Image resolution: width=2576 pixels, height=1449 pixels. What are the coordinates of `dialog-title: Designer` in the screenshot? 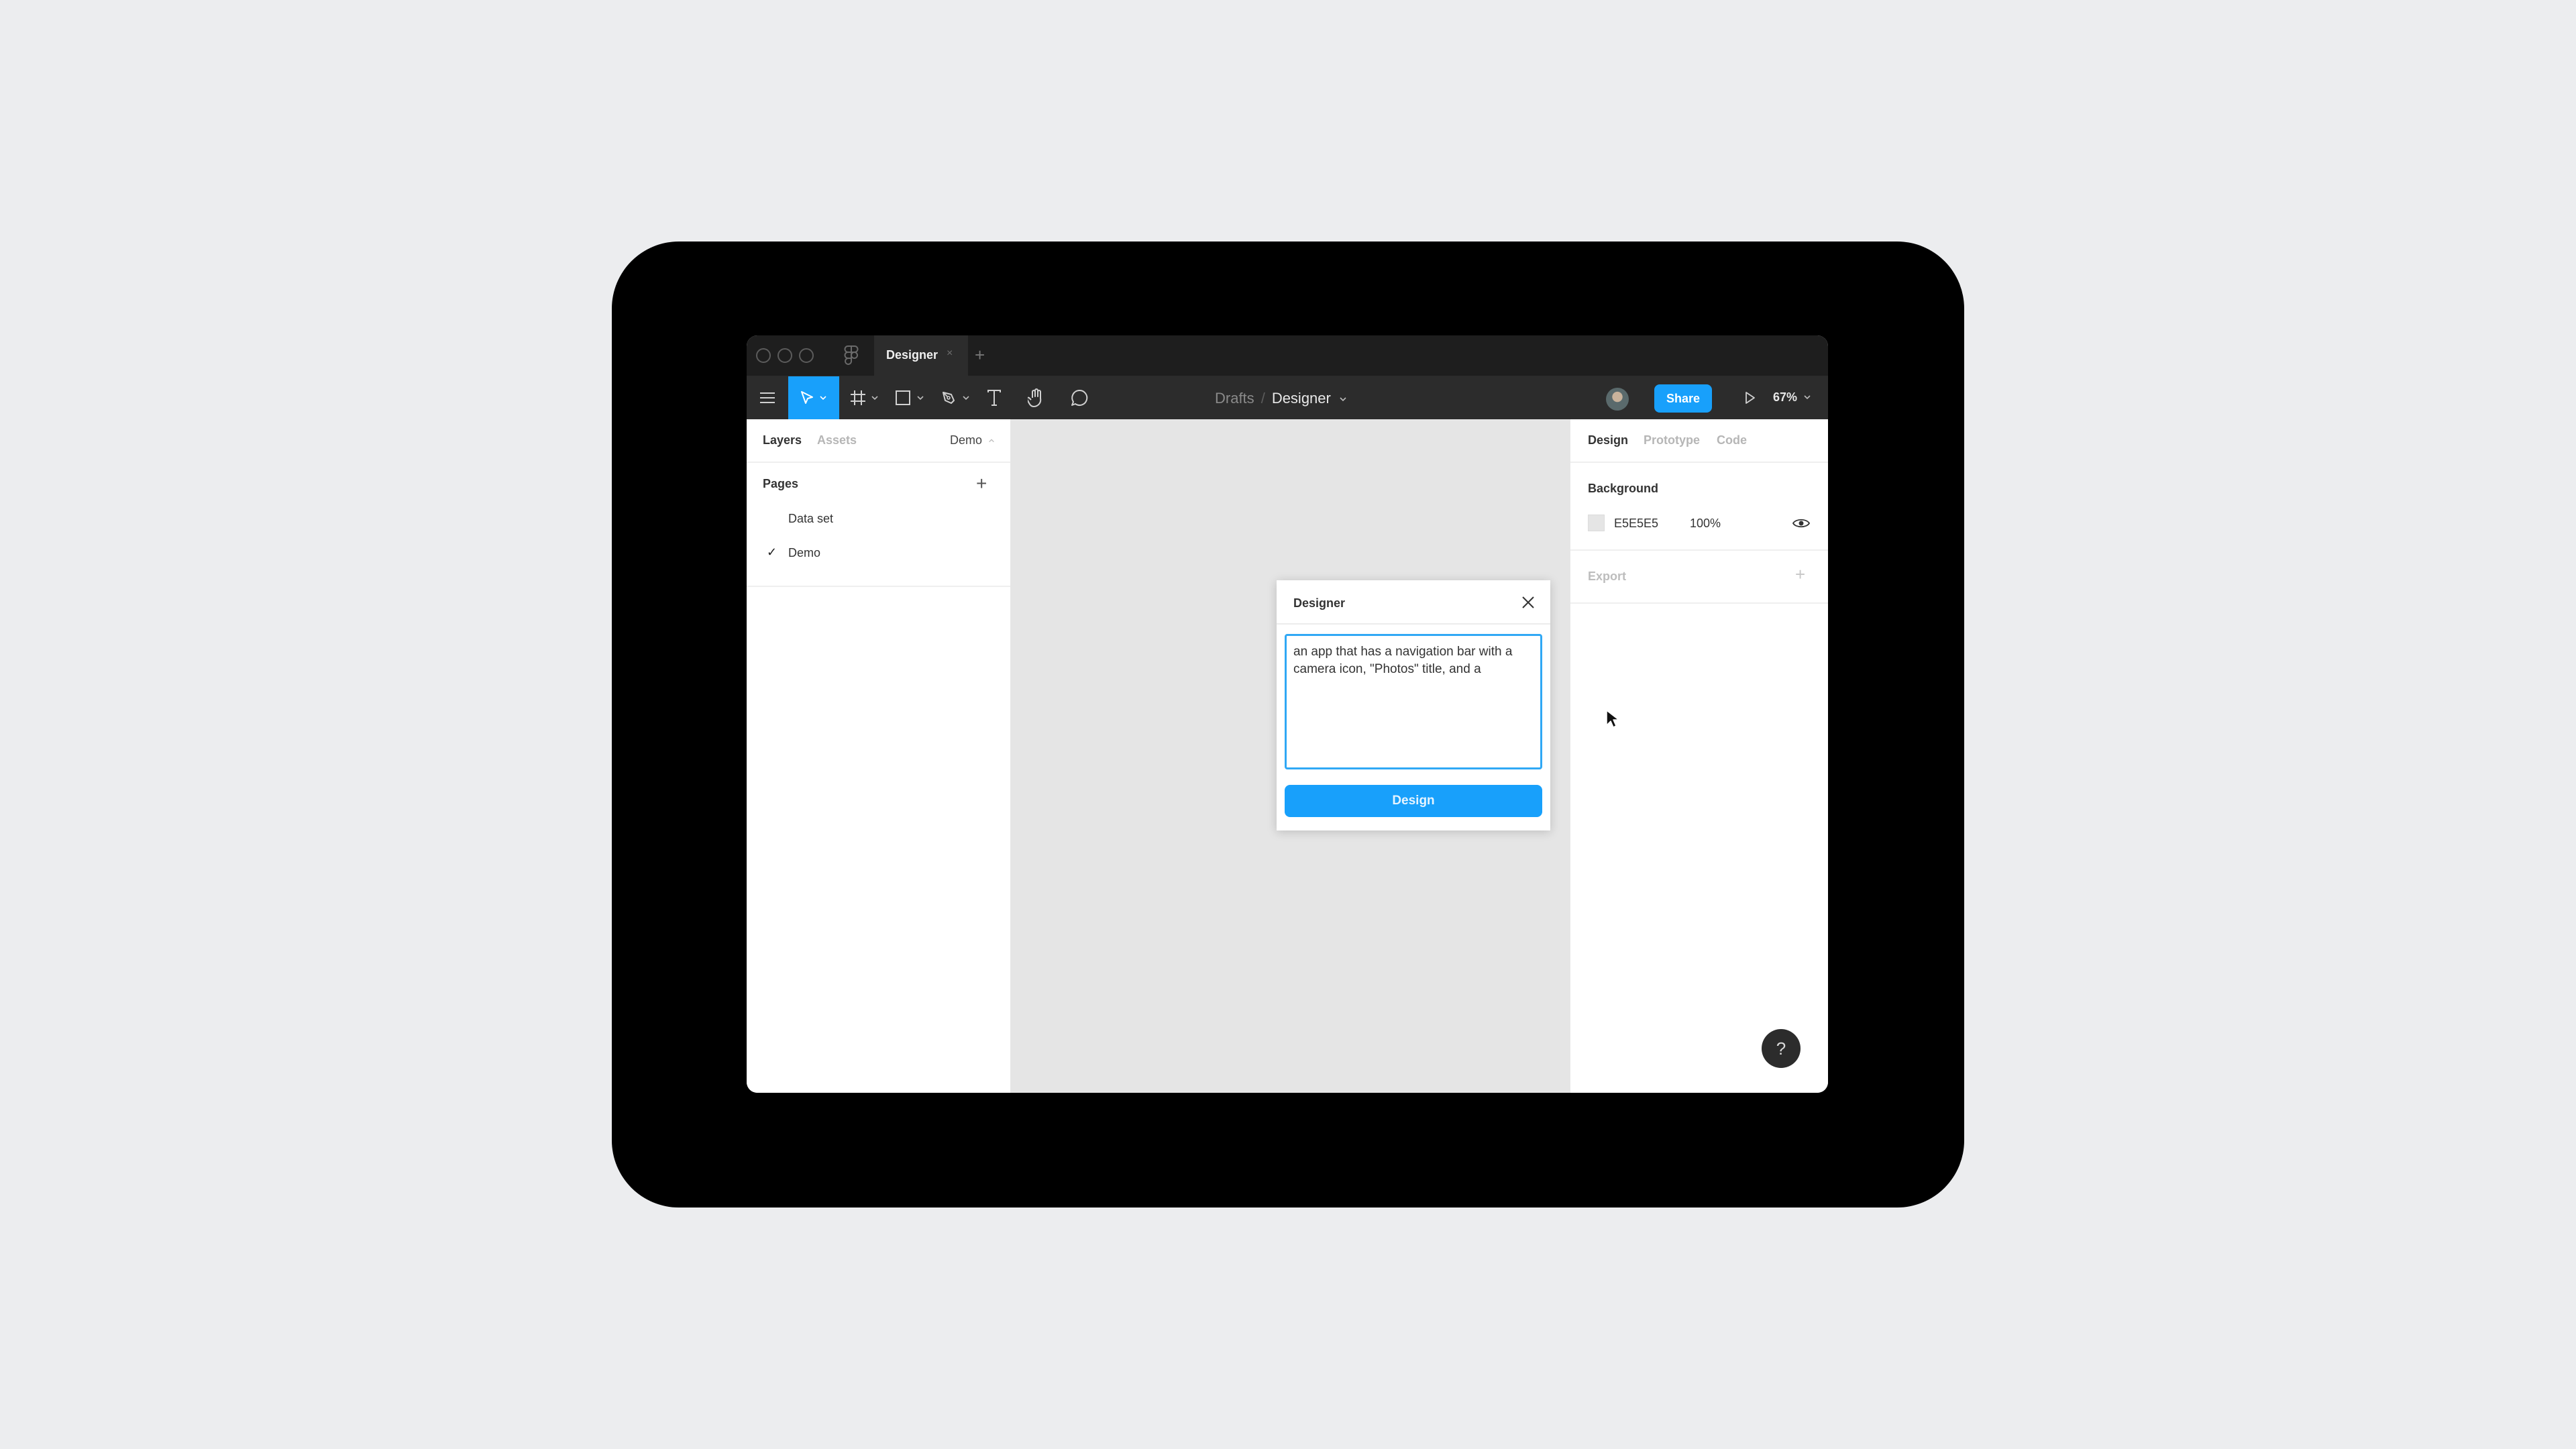 It's located at (1319, 603).